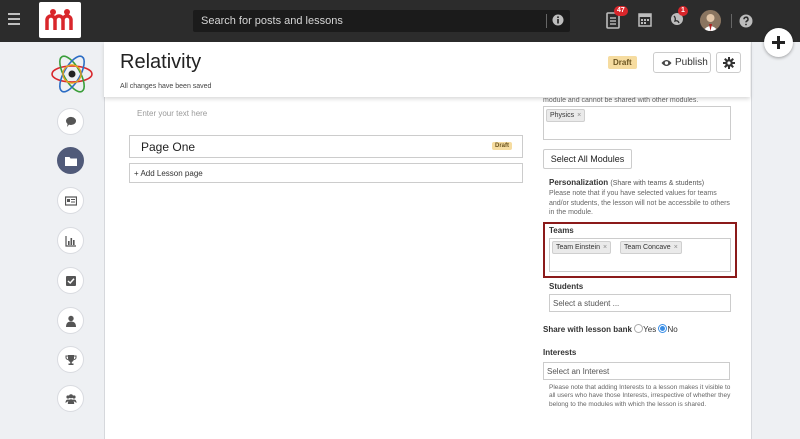 The width and height of the screenshot is (800, 439). I want to click on publish-button: Publish, so click(682, 62).